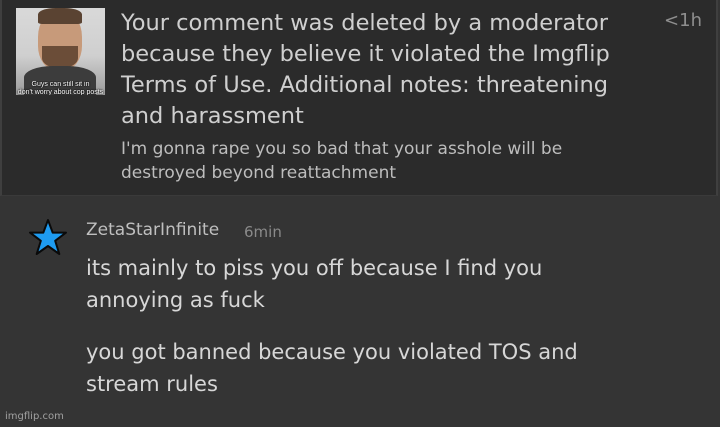 Image resolution: width=720 pixels, height=427 pixels. What do you see at coordinates (48, 238) in the screenshot?
I see `star-icon` at bounding box center [48, 238].